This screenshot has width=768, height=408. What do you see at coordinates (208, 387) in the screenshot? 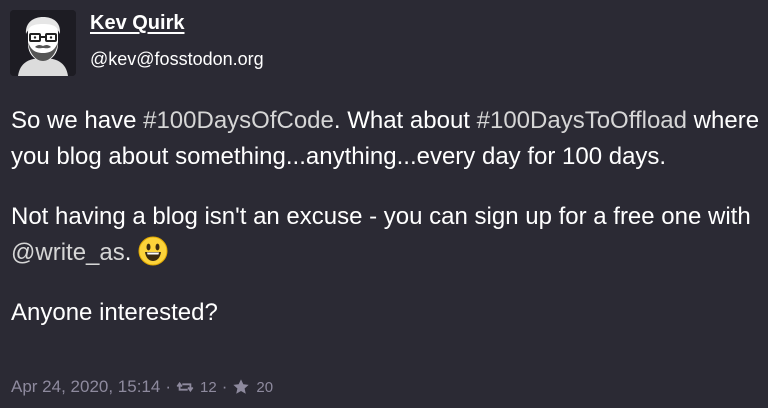
I see `boost-count: 12` at bounding box center [208, 387].